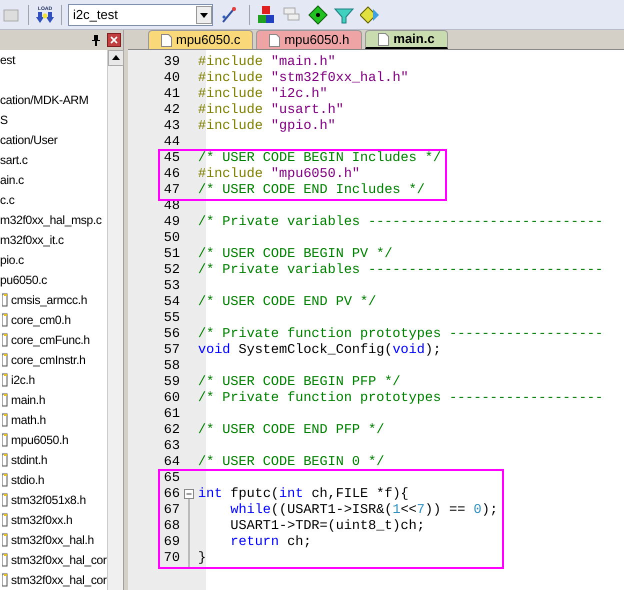  Describe the element at coordinates (201, 39) in the screenshot. I see `file-tab: mpu6050.c` at that location.